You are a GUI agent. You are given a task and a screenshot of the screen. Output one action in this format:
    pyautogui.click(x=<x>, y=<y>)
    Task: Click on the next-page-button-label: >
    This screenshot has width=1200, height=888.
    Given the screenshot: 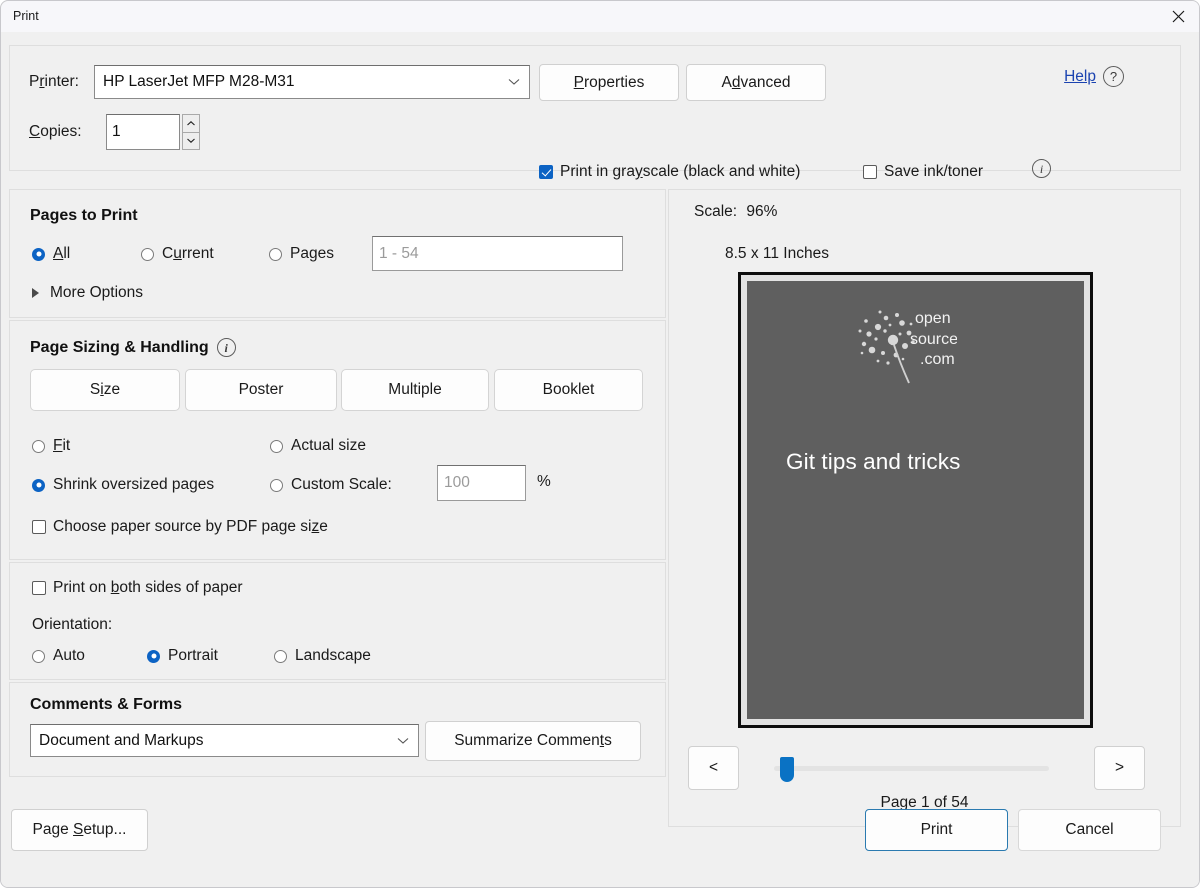 What is the action you would take?
    pyautogui.click(x=1119, y=767)
    